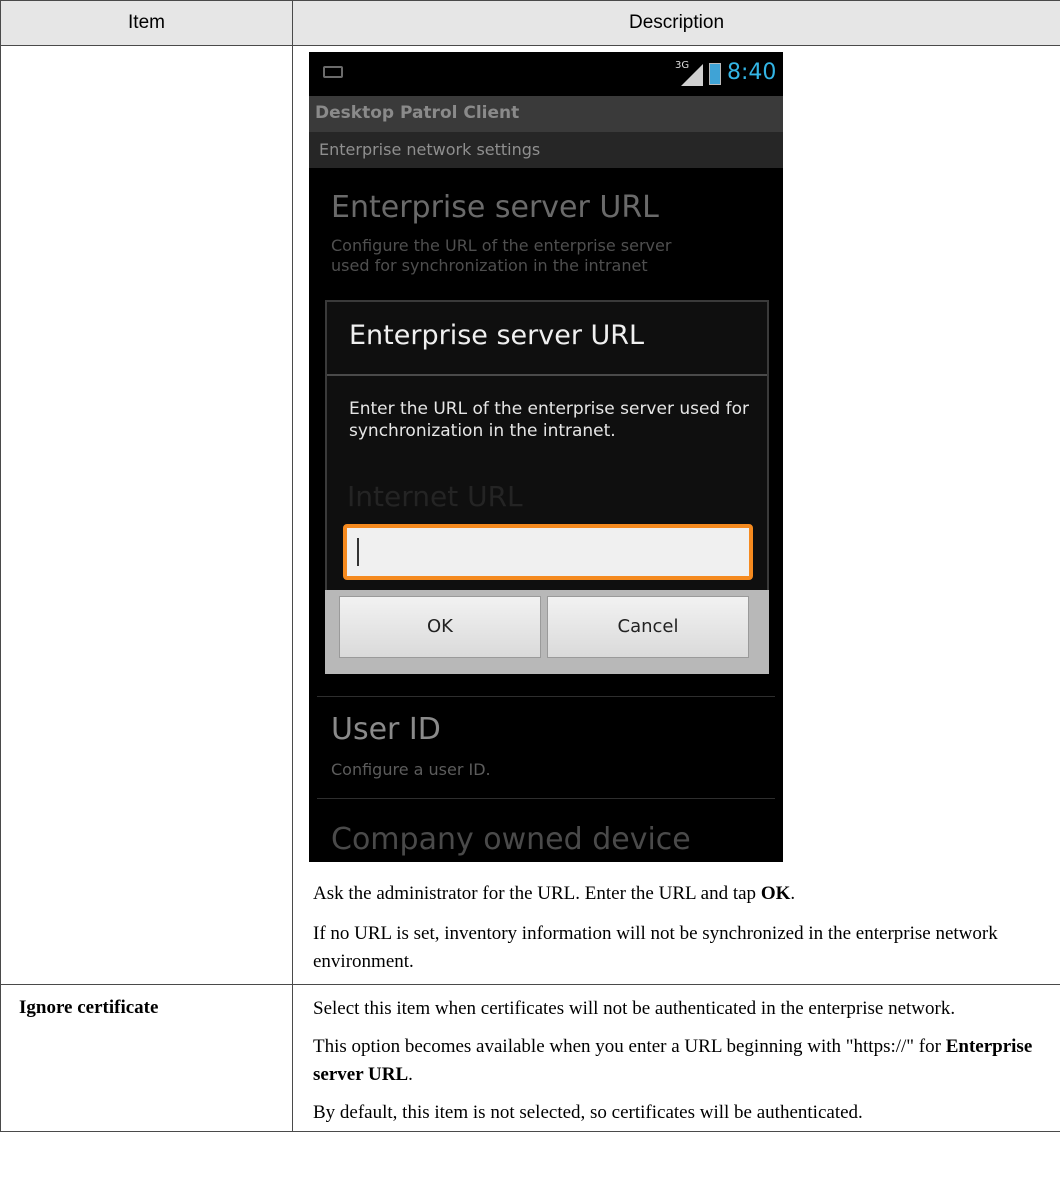 The width and height of the screenshot is (1060, 1203). Describe the element at coordinates (676, 23) in the screenshot. I see `header-description: Description` at that location.